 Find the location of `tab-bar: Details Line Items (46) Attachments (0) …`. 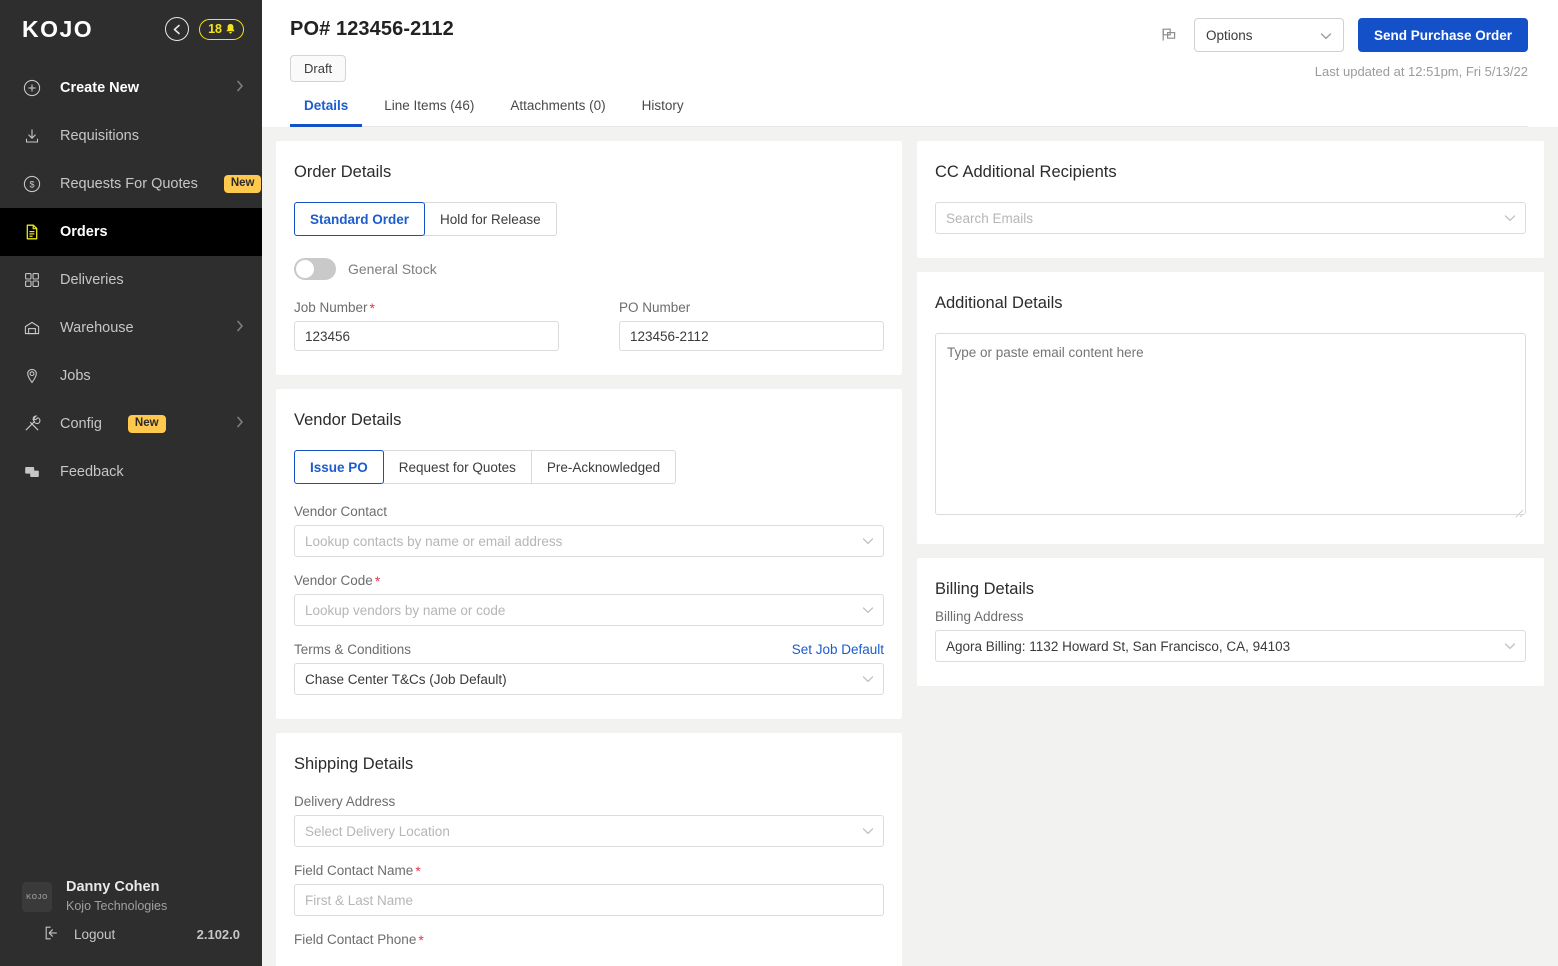

tab-bar: Details Line Items (46) Attachments (0) … is located at coordinates (909, 112).